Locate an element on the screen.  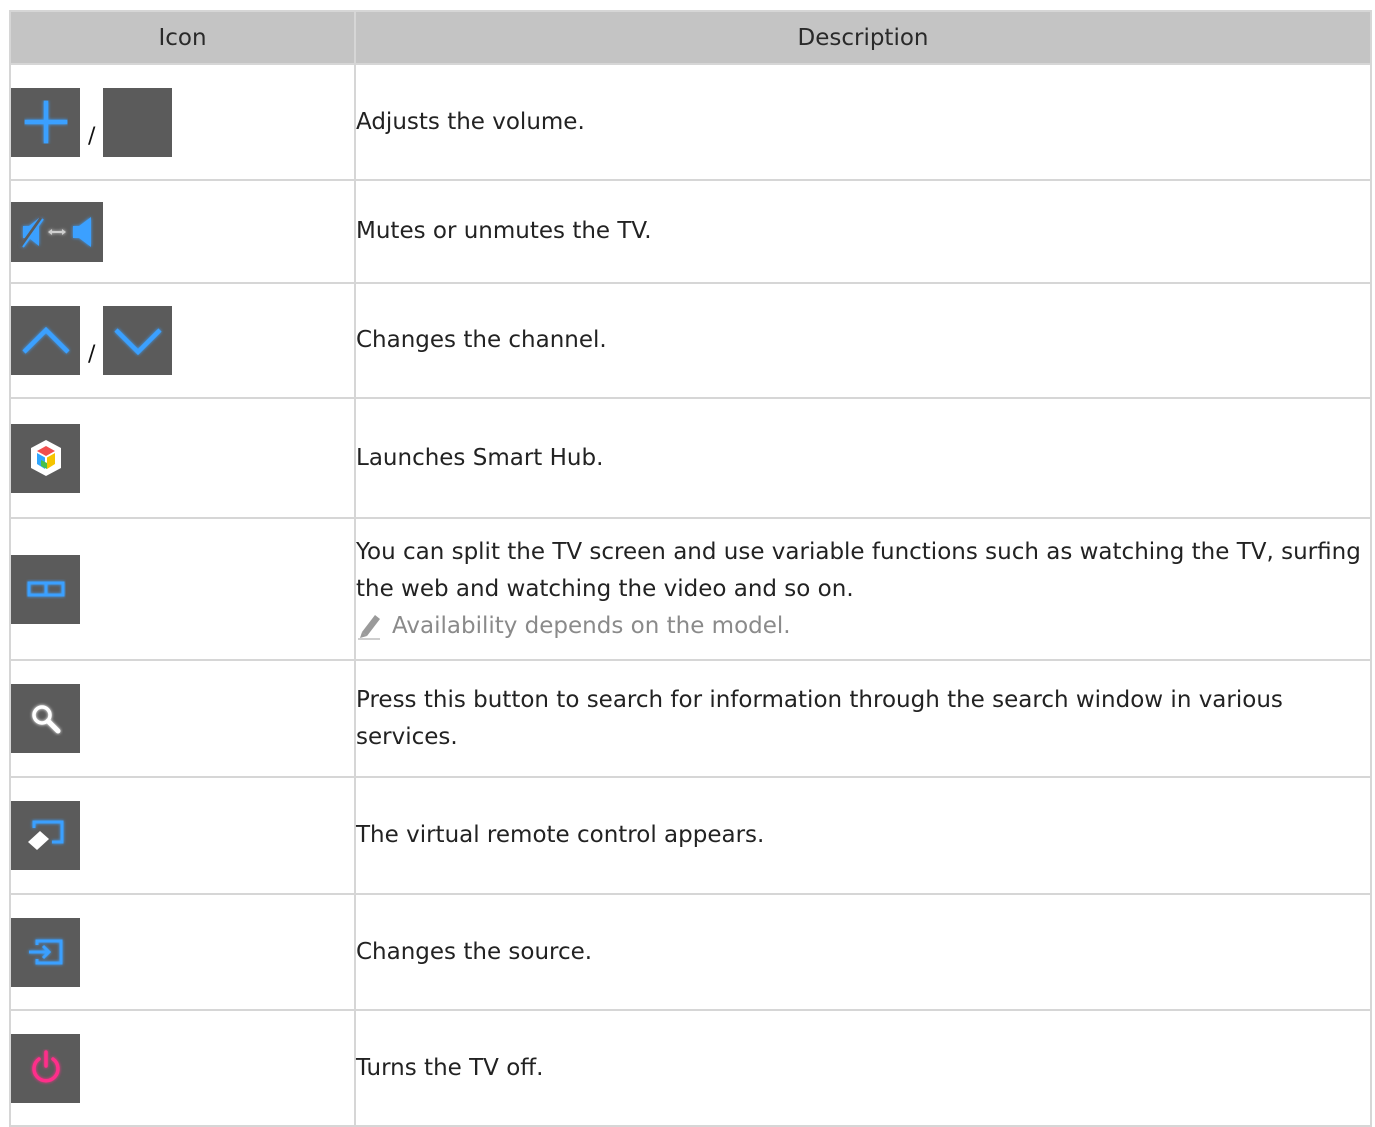
pencil-icon is located at coordinates (369, 627).